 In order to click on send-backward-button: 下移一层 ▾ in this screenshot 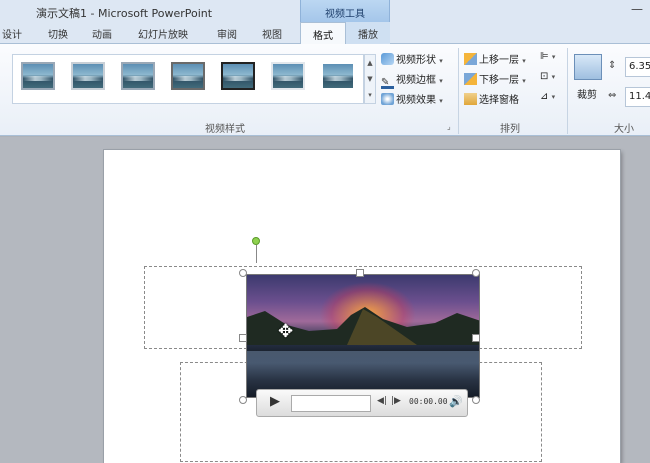, I will do `click(495, 79)`.